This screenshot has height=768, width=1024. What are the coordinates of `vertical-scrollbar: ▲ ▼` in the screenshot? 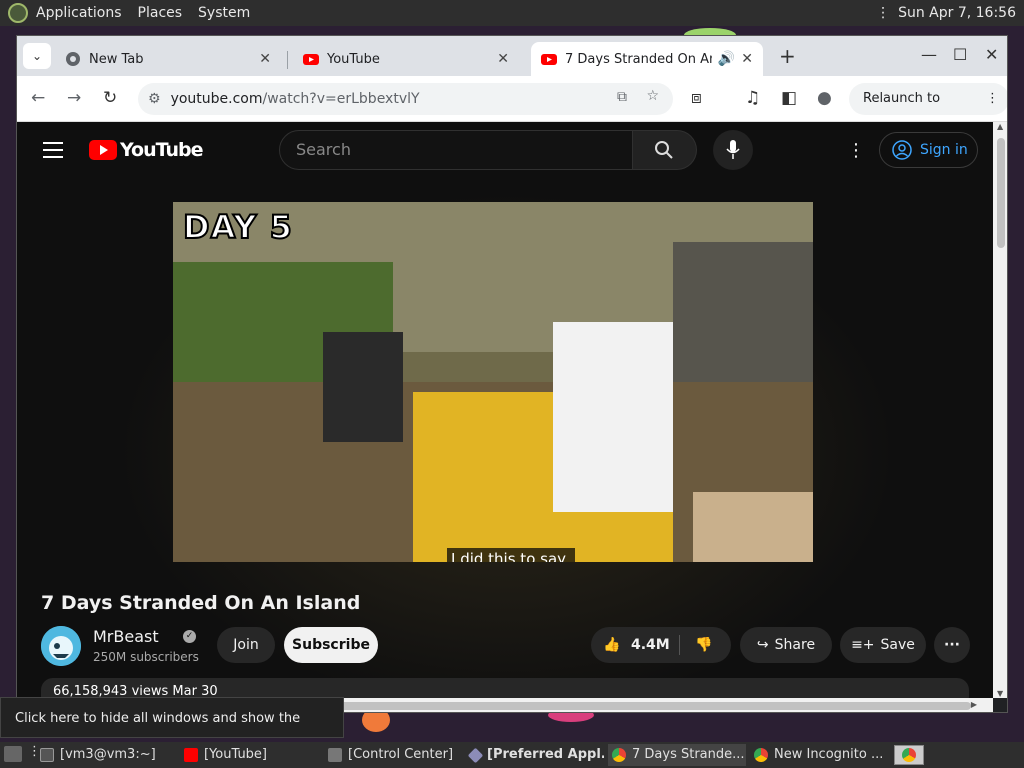 It's located at (1000, 410).